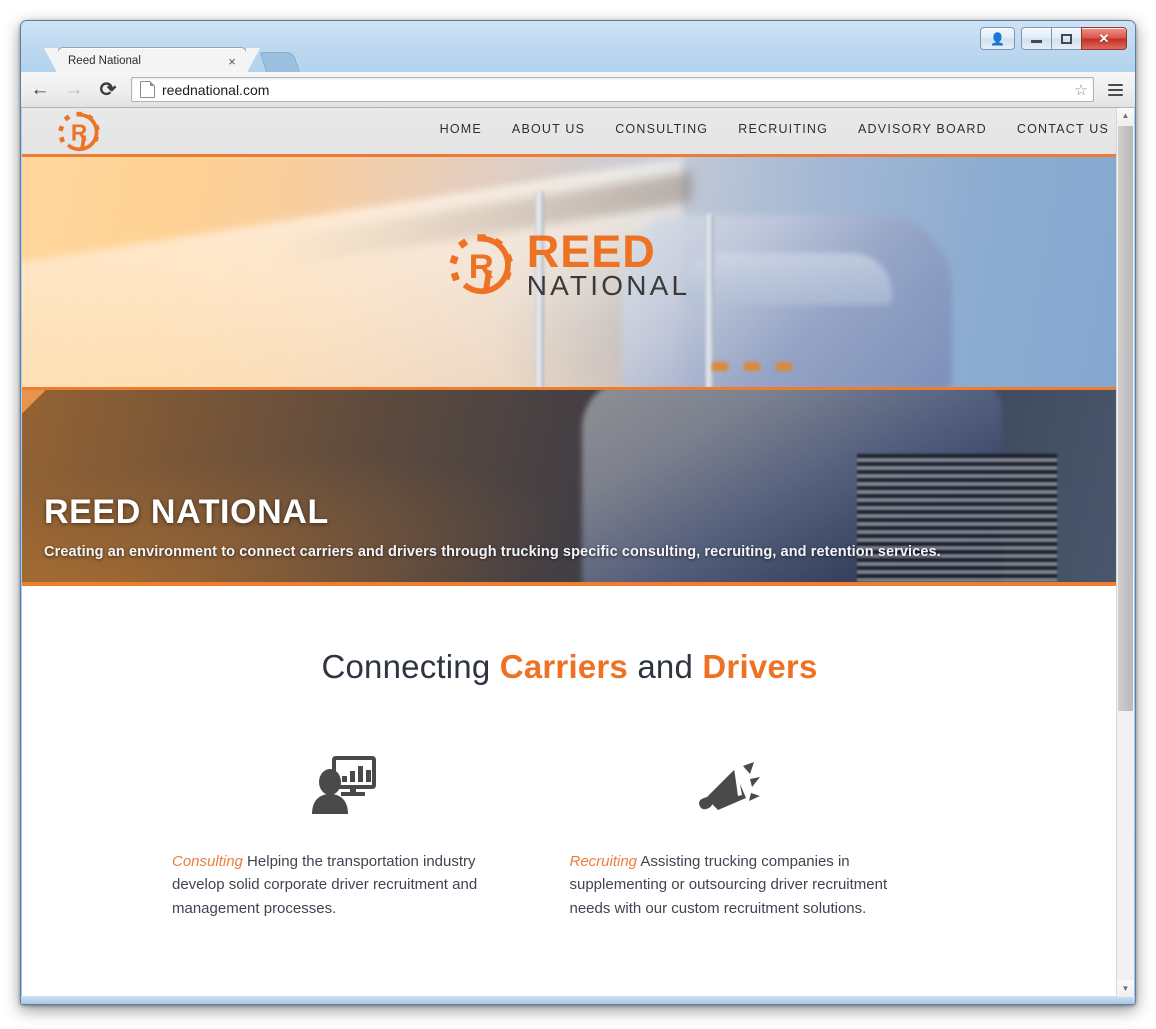 Image resolution: width=1156 pixels, height=1029 pixels. I want to click on presentation-chart-person-icon, so click(341, 779).